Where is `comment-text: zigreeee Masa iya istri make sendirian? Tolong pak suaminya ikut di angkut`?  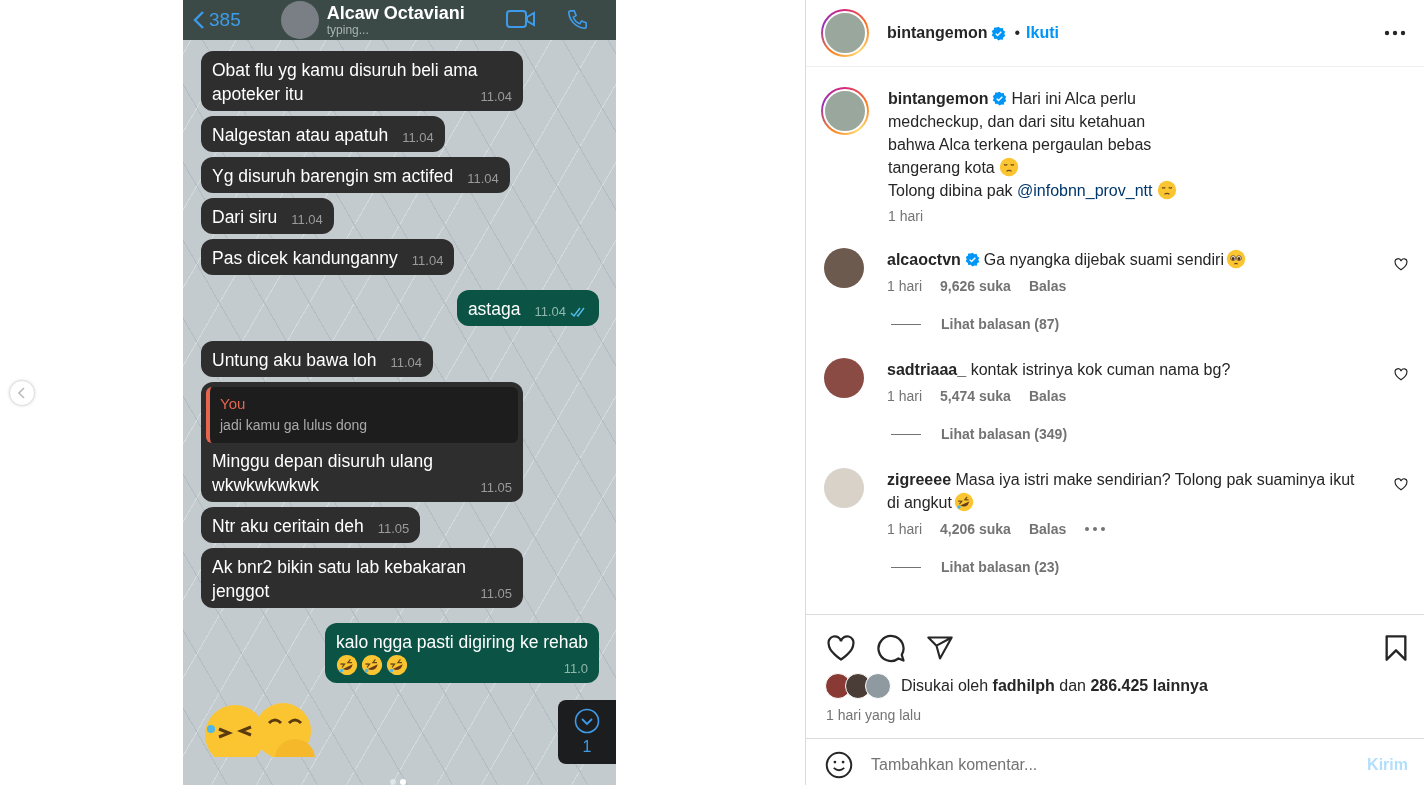
comment-text: zigreeee Masa iya istri make sendirian? Tolong pak suaminya ikut di angkut is located at coordinates (1121, 492).